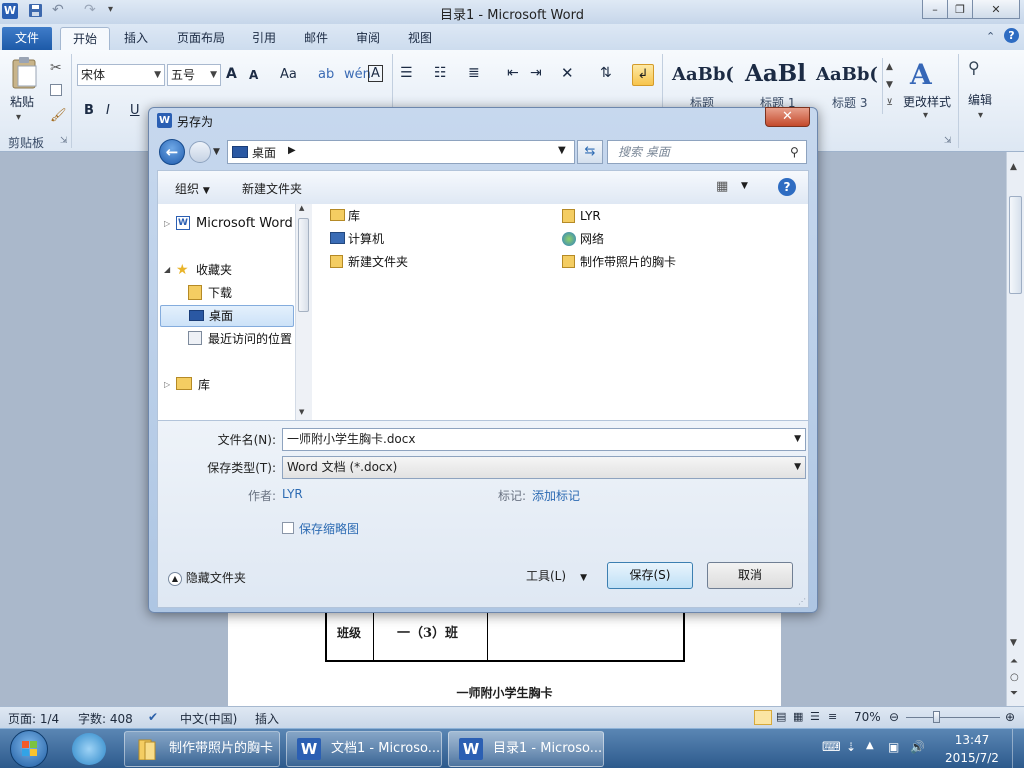 The height and width of the screenshot is (768, 1024). I want to click on show-desktop-button, so click(1018, 748).